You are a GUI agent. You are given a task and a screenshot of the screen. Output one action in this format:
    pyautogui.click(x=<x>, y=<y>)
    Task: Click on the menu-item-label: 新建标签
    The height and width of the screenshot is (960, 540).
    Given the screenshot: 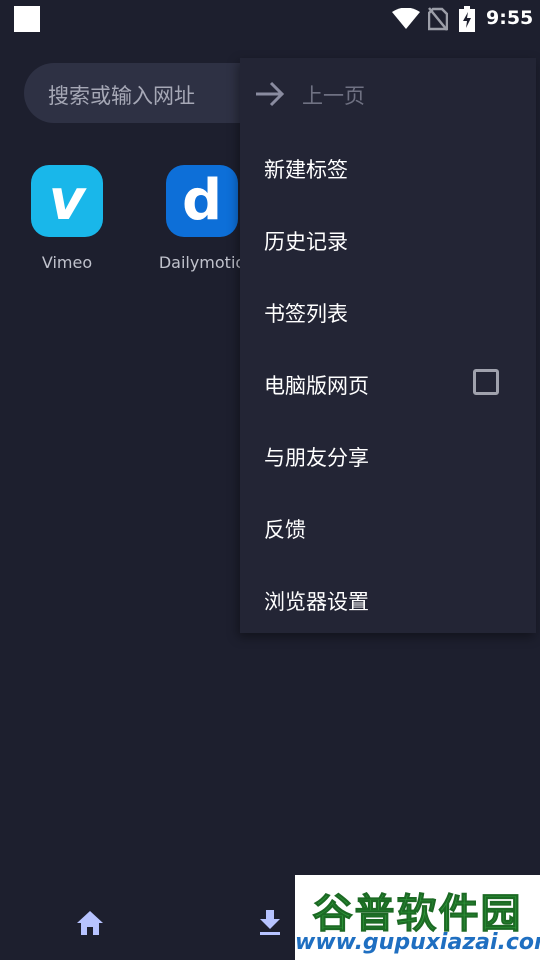 What is the action you would take?
    pyautogui.click(x=306, y=170)
    